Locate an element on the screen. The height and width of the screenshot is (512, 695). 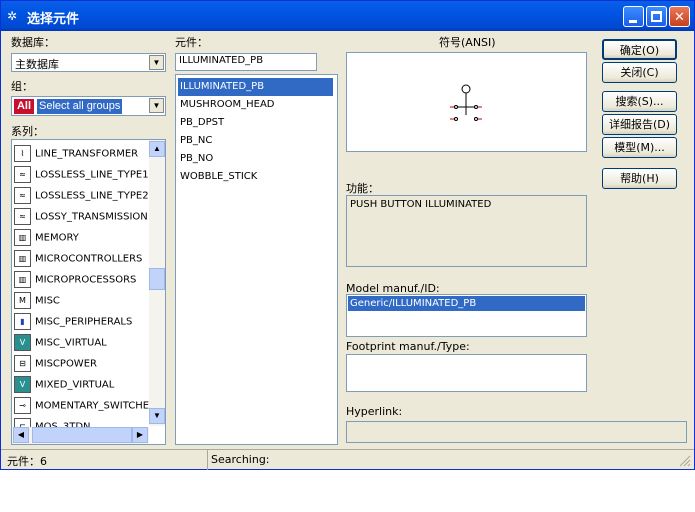
status-divider is located at coordinates (207, 460).